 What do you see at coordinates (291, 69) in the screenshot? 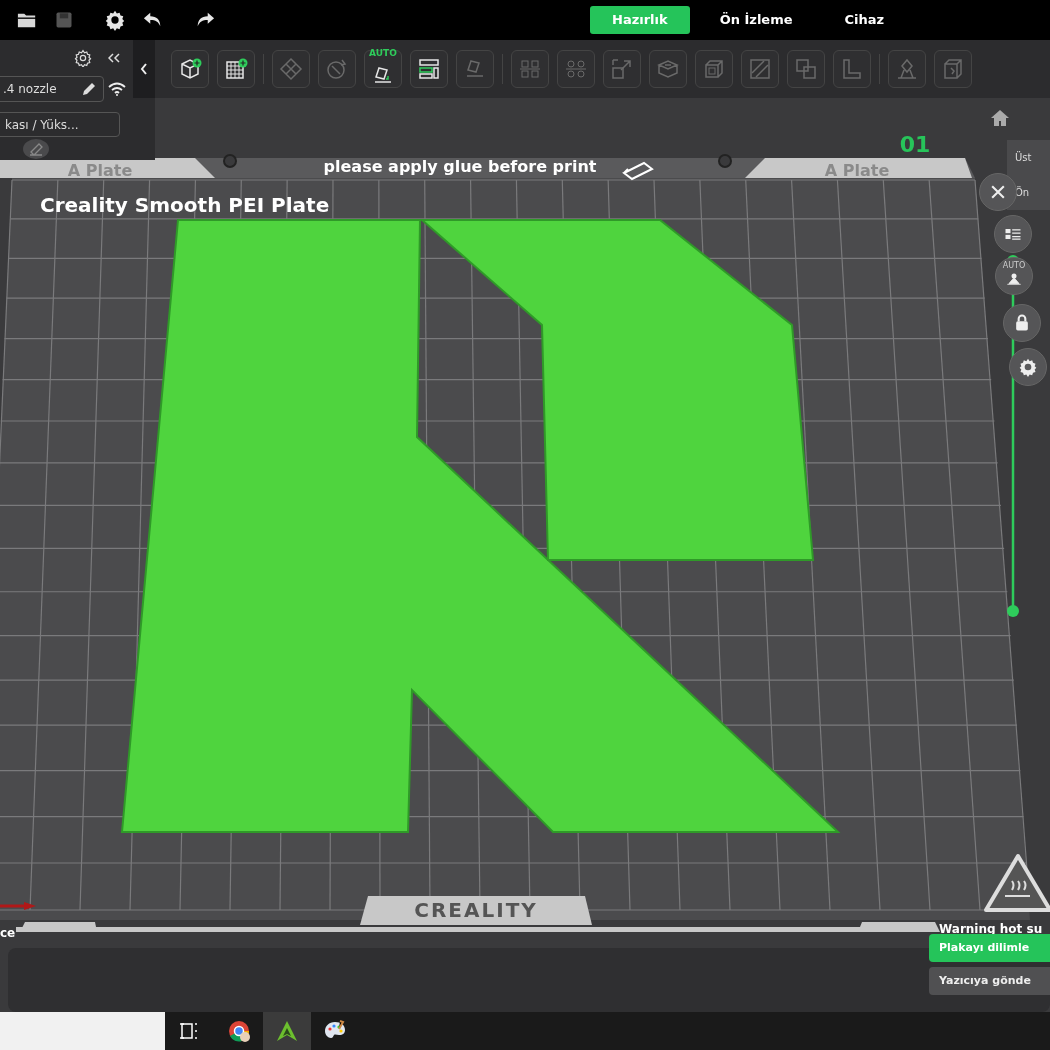
I see `diamond-icon` at bounding box center [291, 69].